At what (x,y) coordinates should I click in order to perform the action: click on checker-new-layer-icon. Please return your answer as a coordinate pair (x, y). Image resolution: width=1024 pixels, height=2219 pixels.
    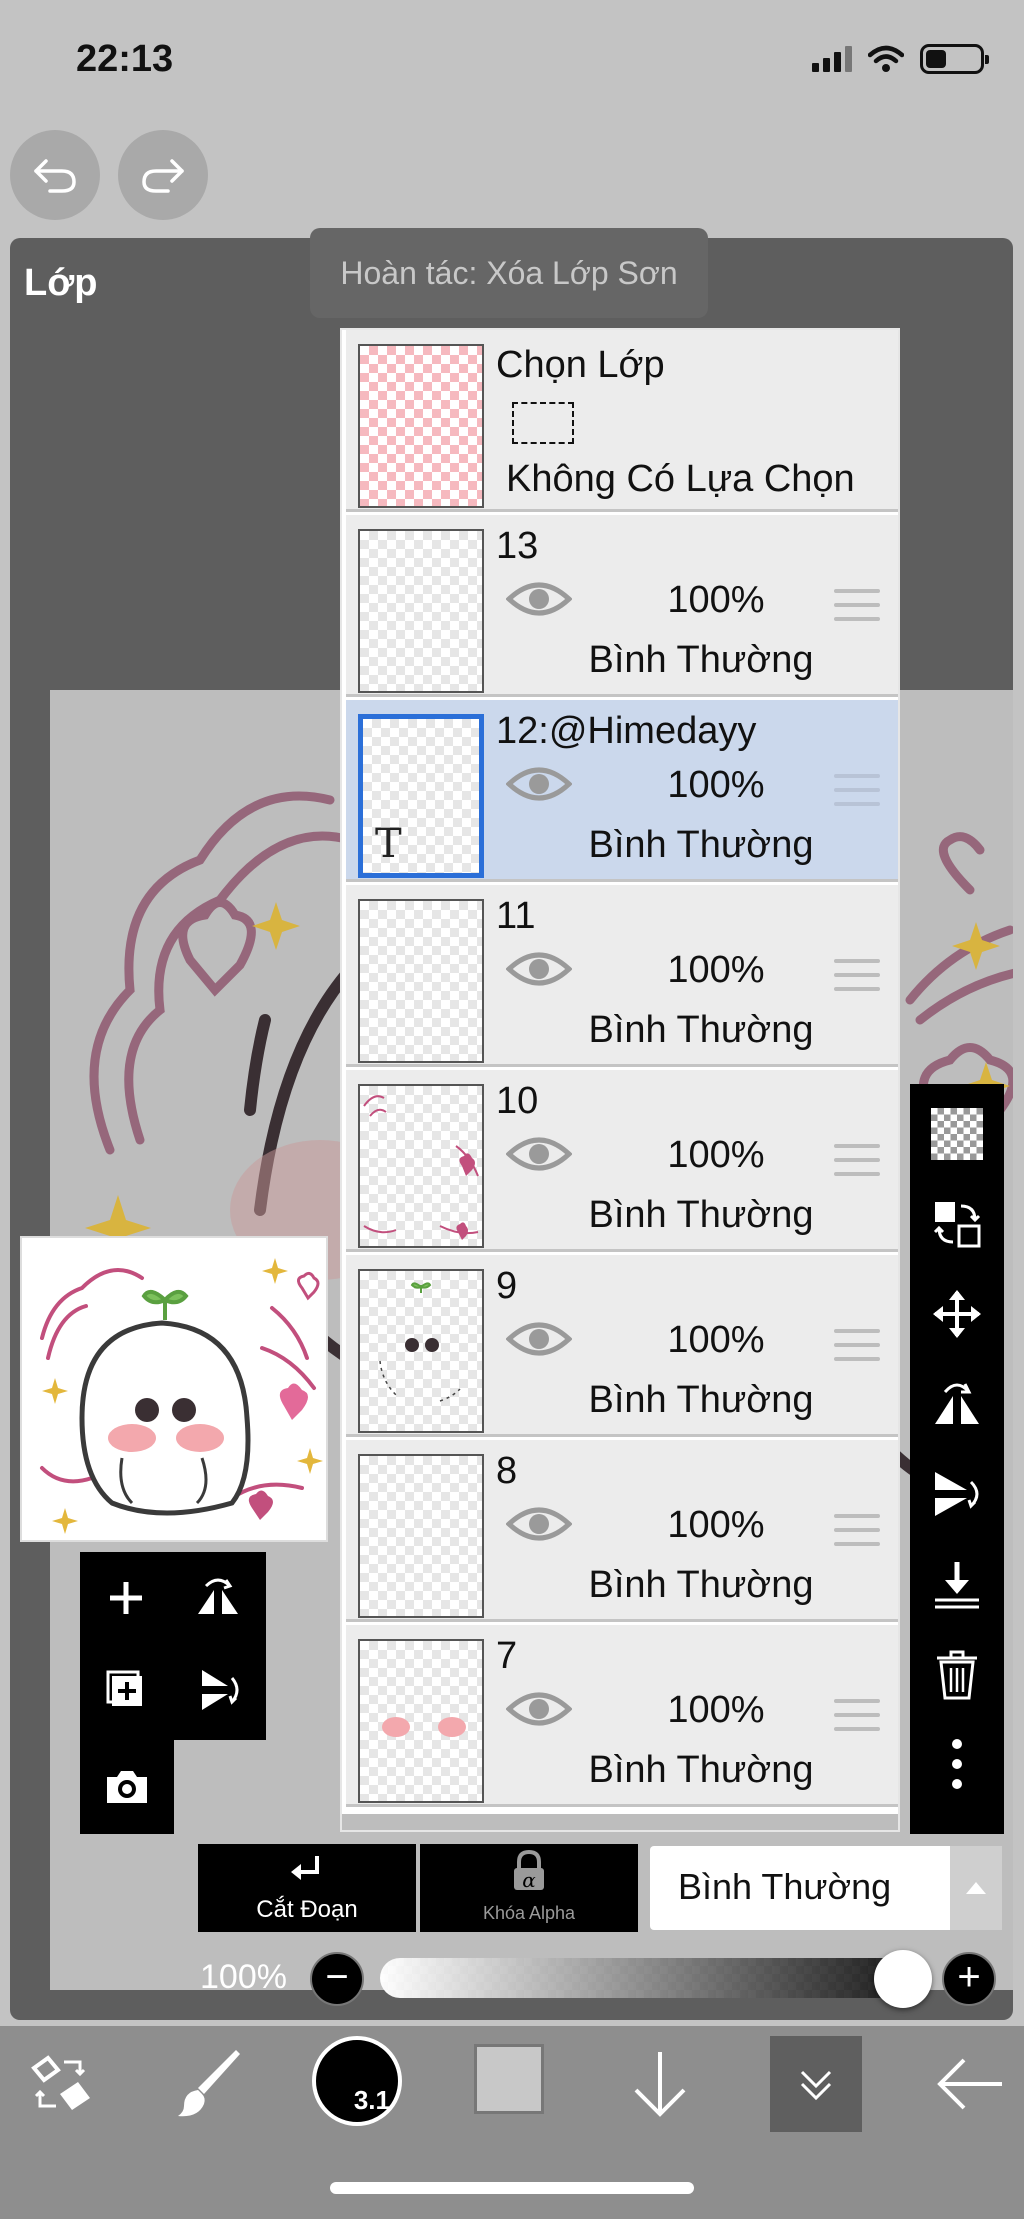
    Looking at the image, I should click on (957, 1134).